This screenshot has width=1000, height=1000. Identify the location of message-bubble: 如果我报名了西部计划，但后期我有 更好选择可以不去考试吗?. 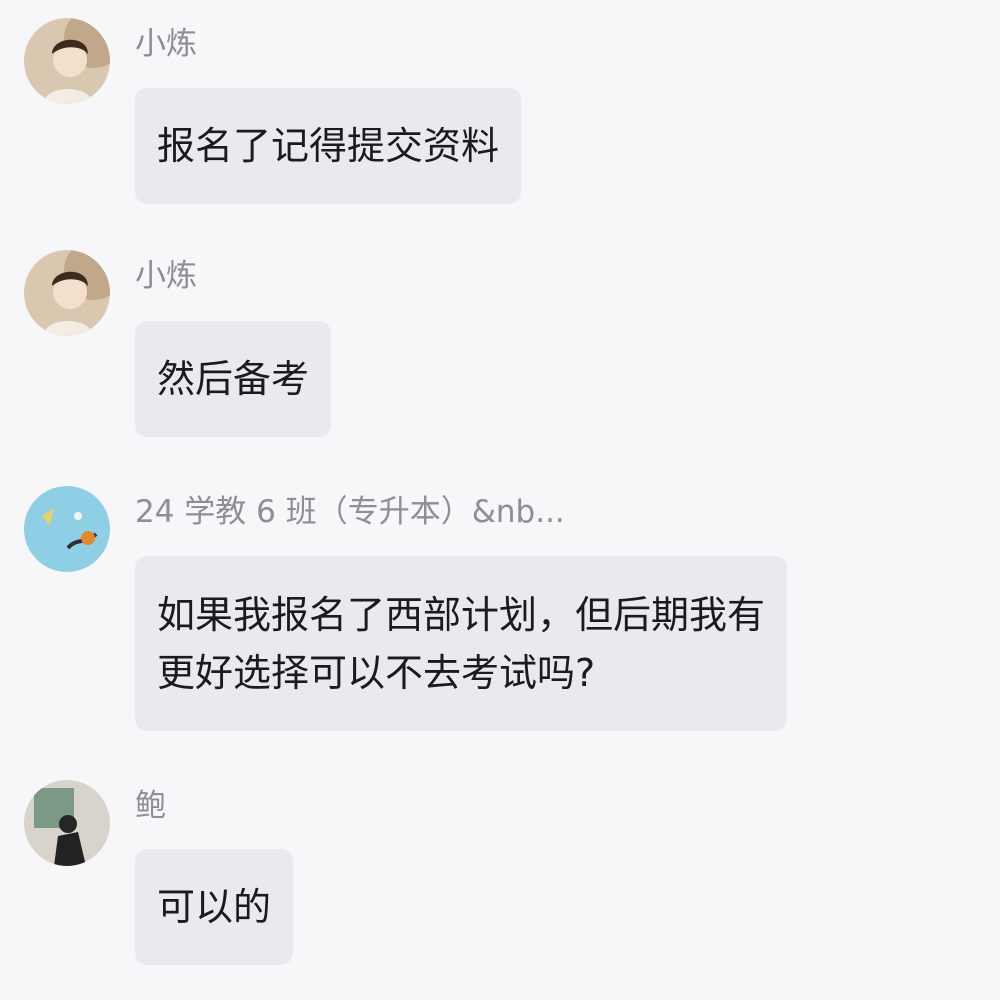
(461, 643).